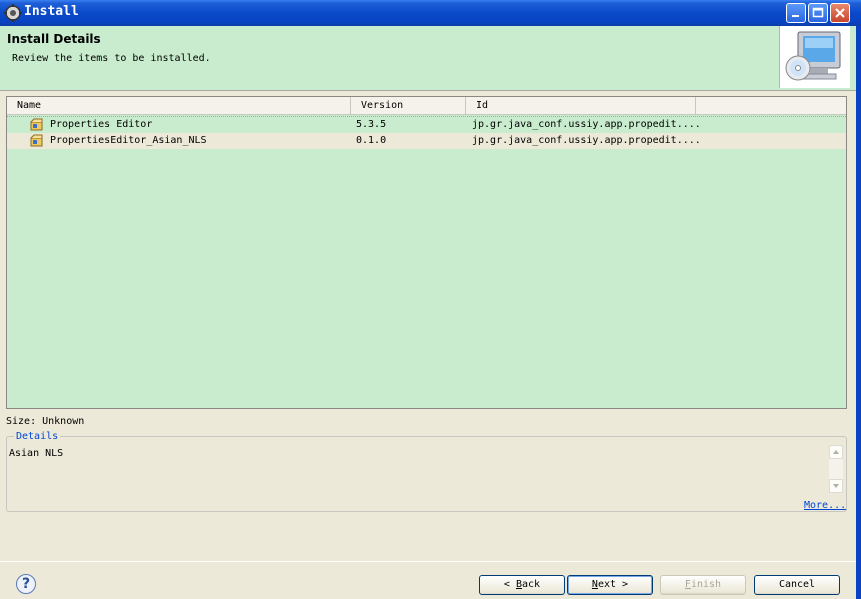  What do you see at coordinates (371, 124) in the screenshot?
I see `row-version: 5.3.5` at bounding box center [371, 124].